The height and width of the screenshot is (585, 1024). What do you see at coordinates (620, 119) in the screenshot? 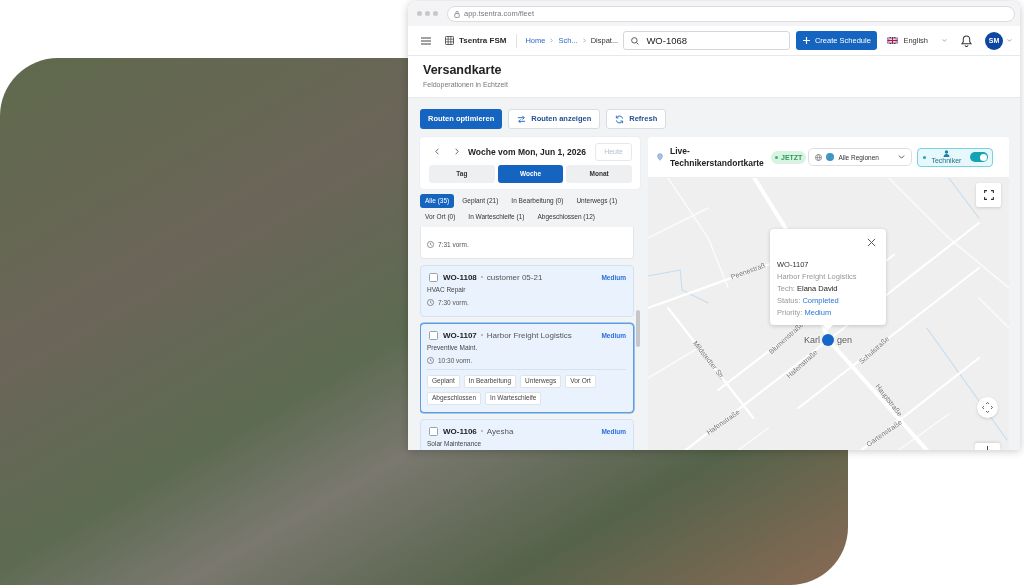
I see `refresh-icon` at bounding box center [620, 119].